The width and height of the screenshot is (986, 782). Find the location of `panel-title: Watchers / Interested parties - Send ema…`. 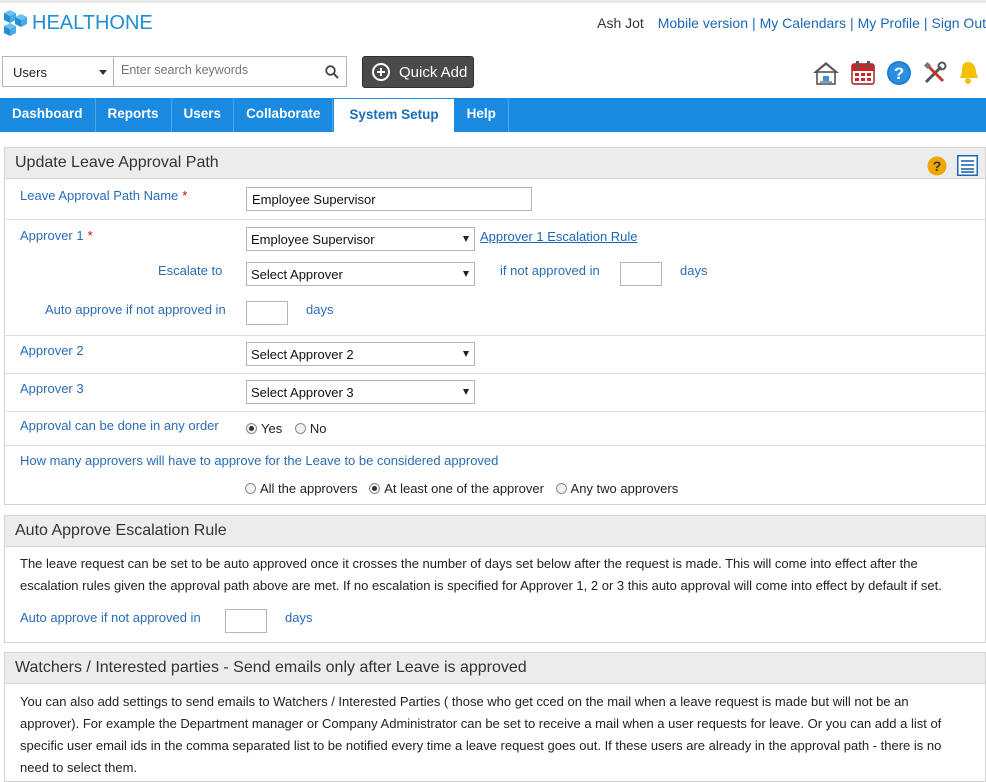

panel-title: Watchers / Interested parties - Send ema… is located at coordinates (271, 667).